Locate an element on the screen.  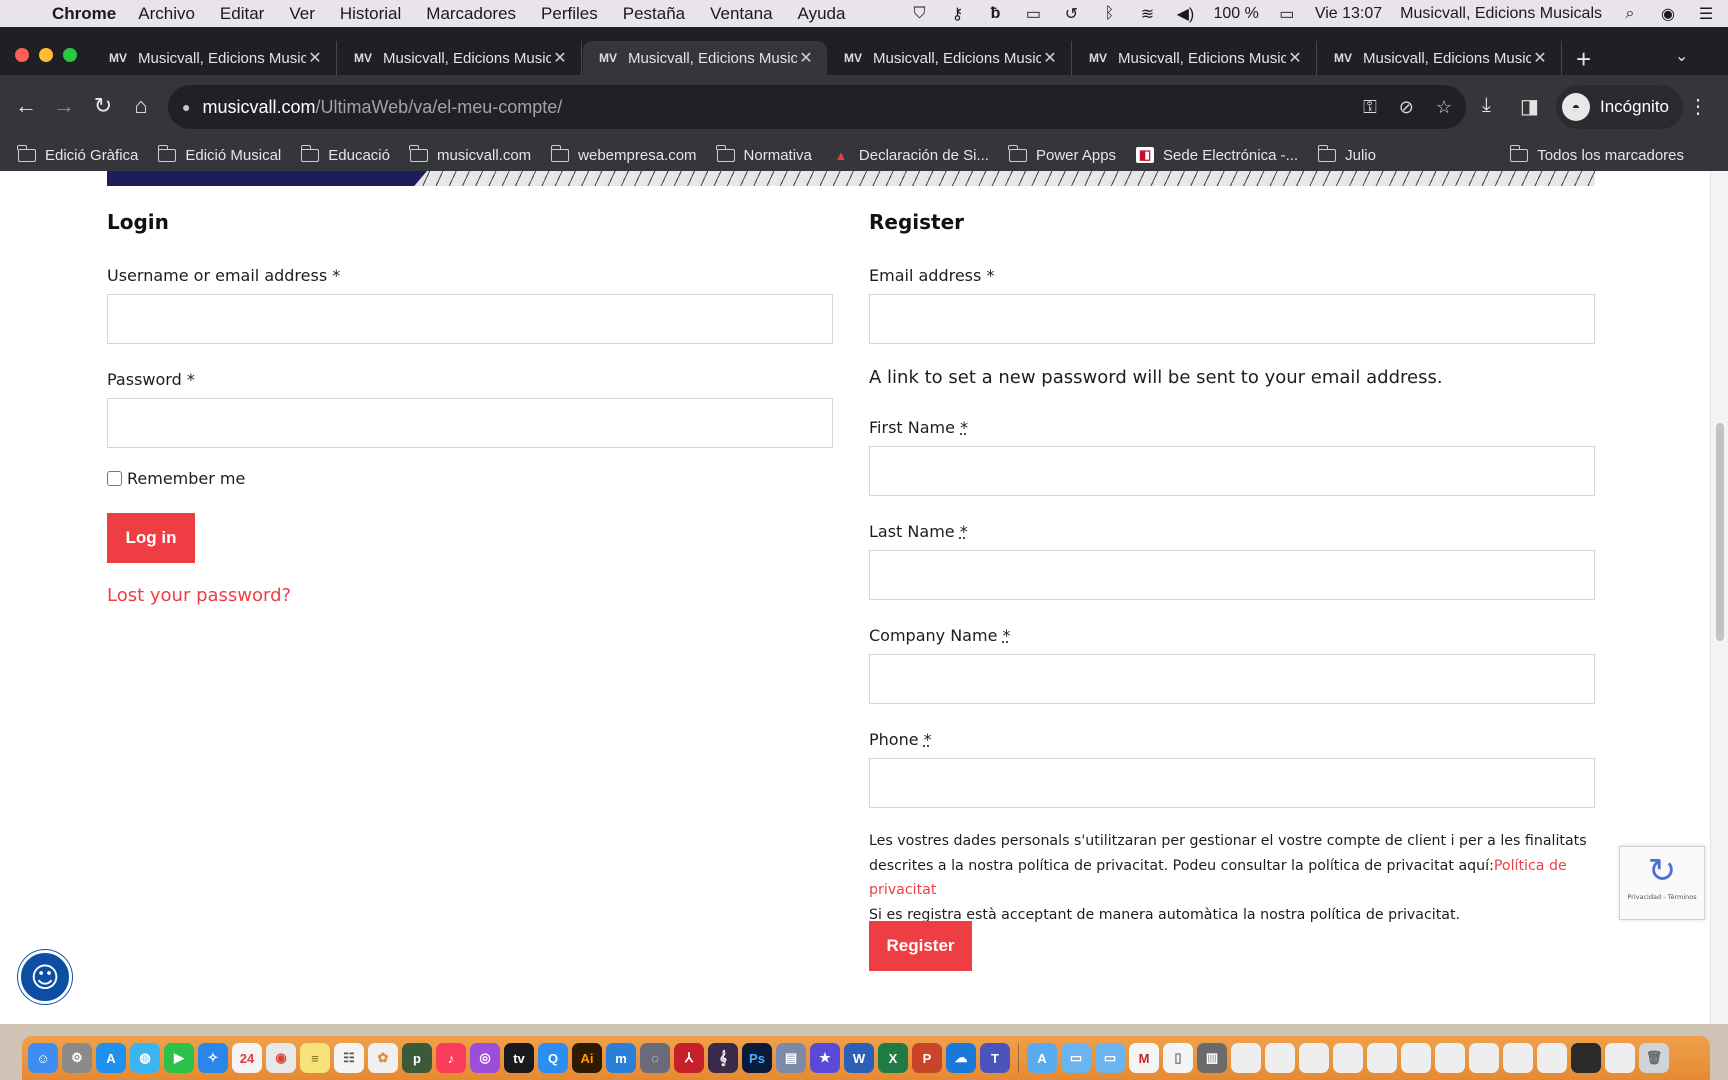
last-name-input is located at coordinates (1232, 575).